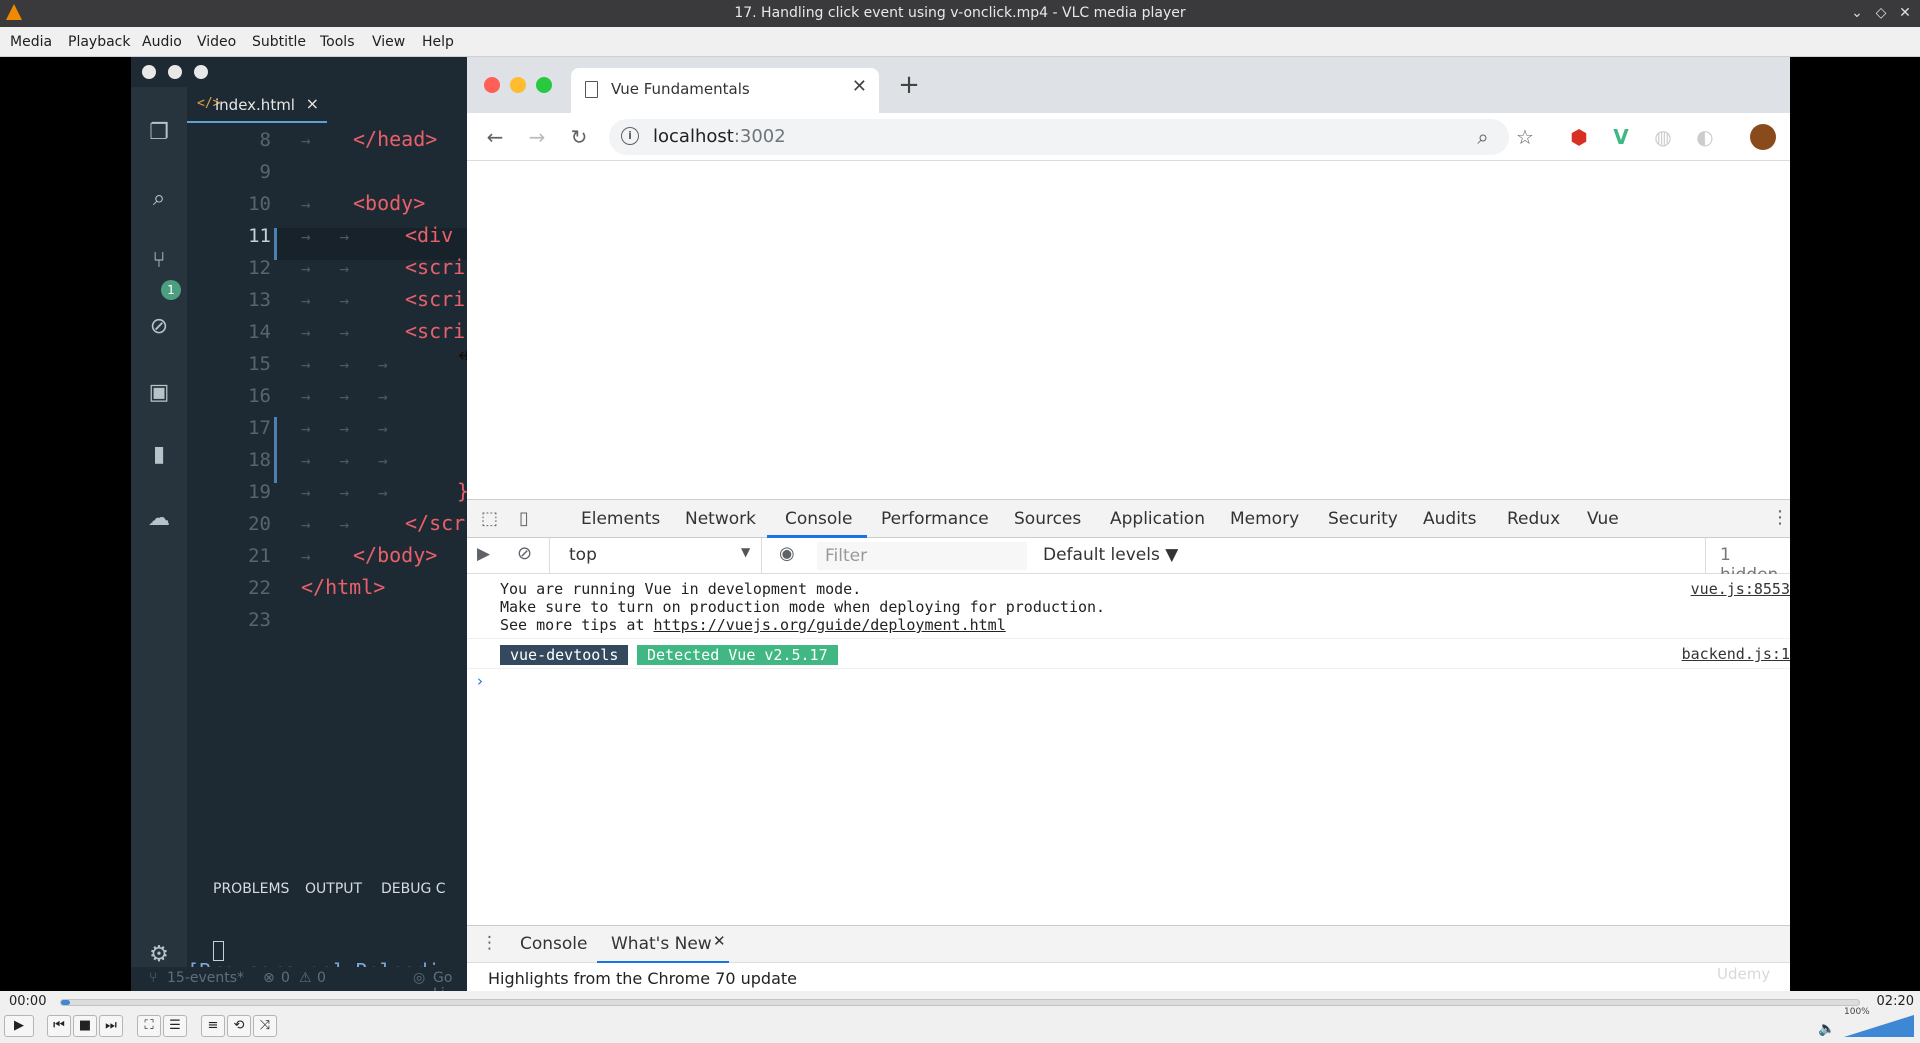 This screenshot has height=1043, width=1920. Describe the element at coordinates (462, 491) in the screenshot. I see `code-line-19: }` at that location.